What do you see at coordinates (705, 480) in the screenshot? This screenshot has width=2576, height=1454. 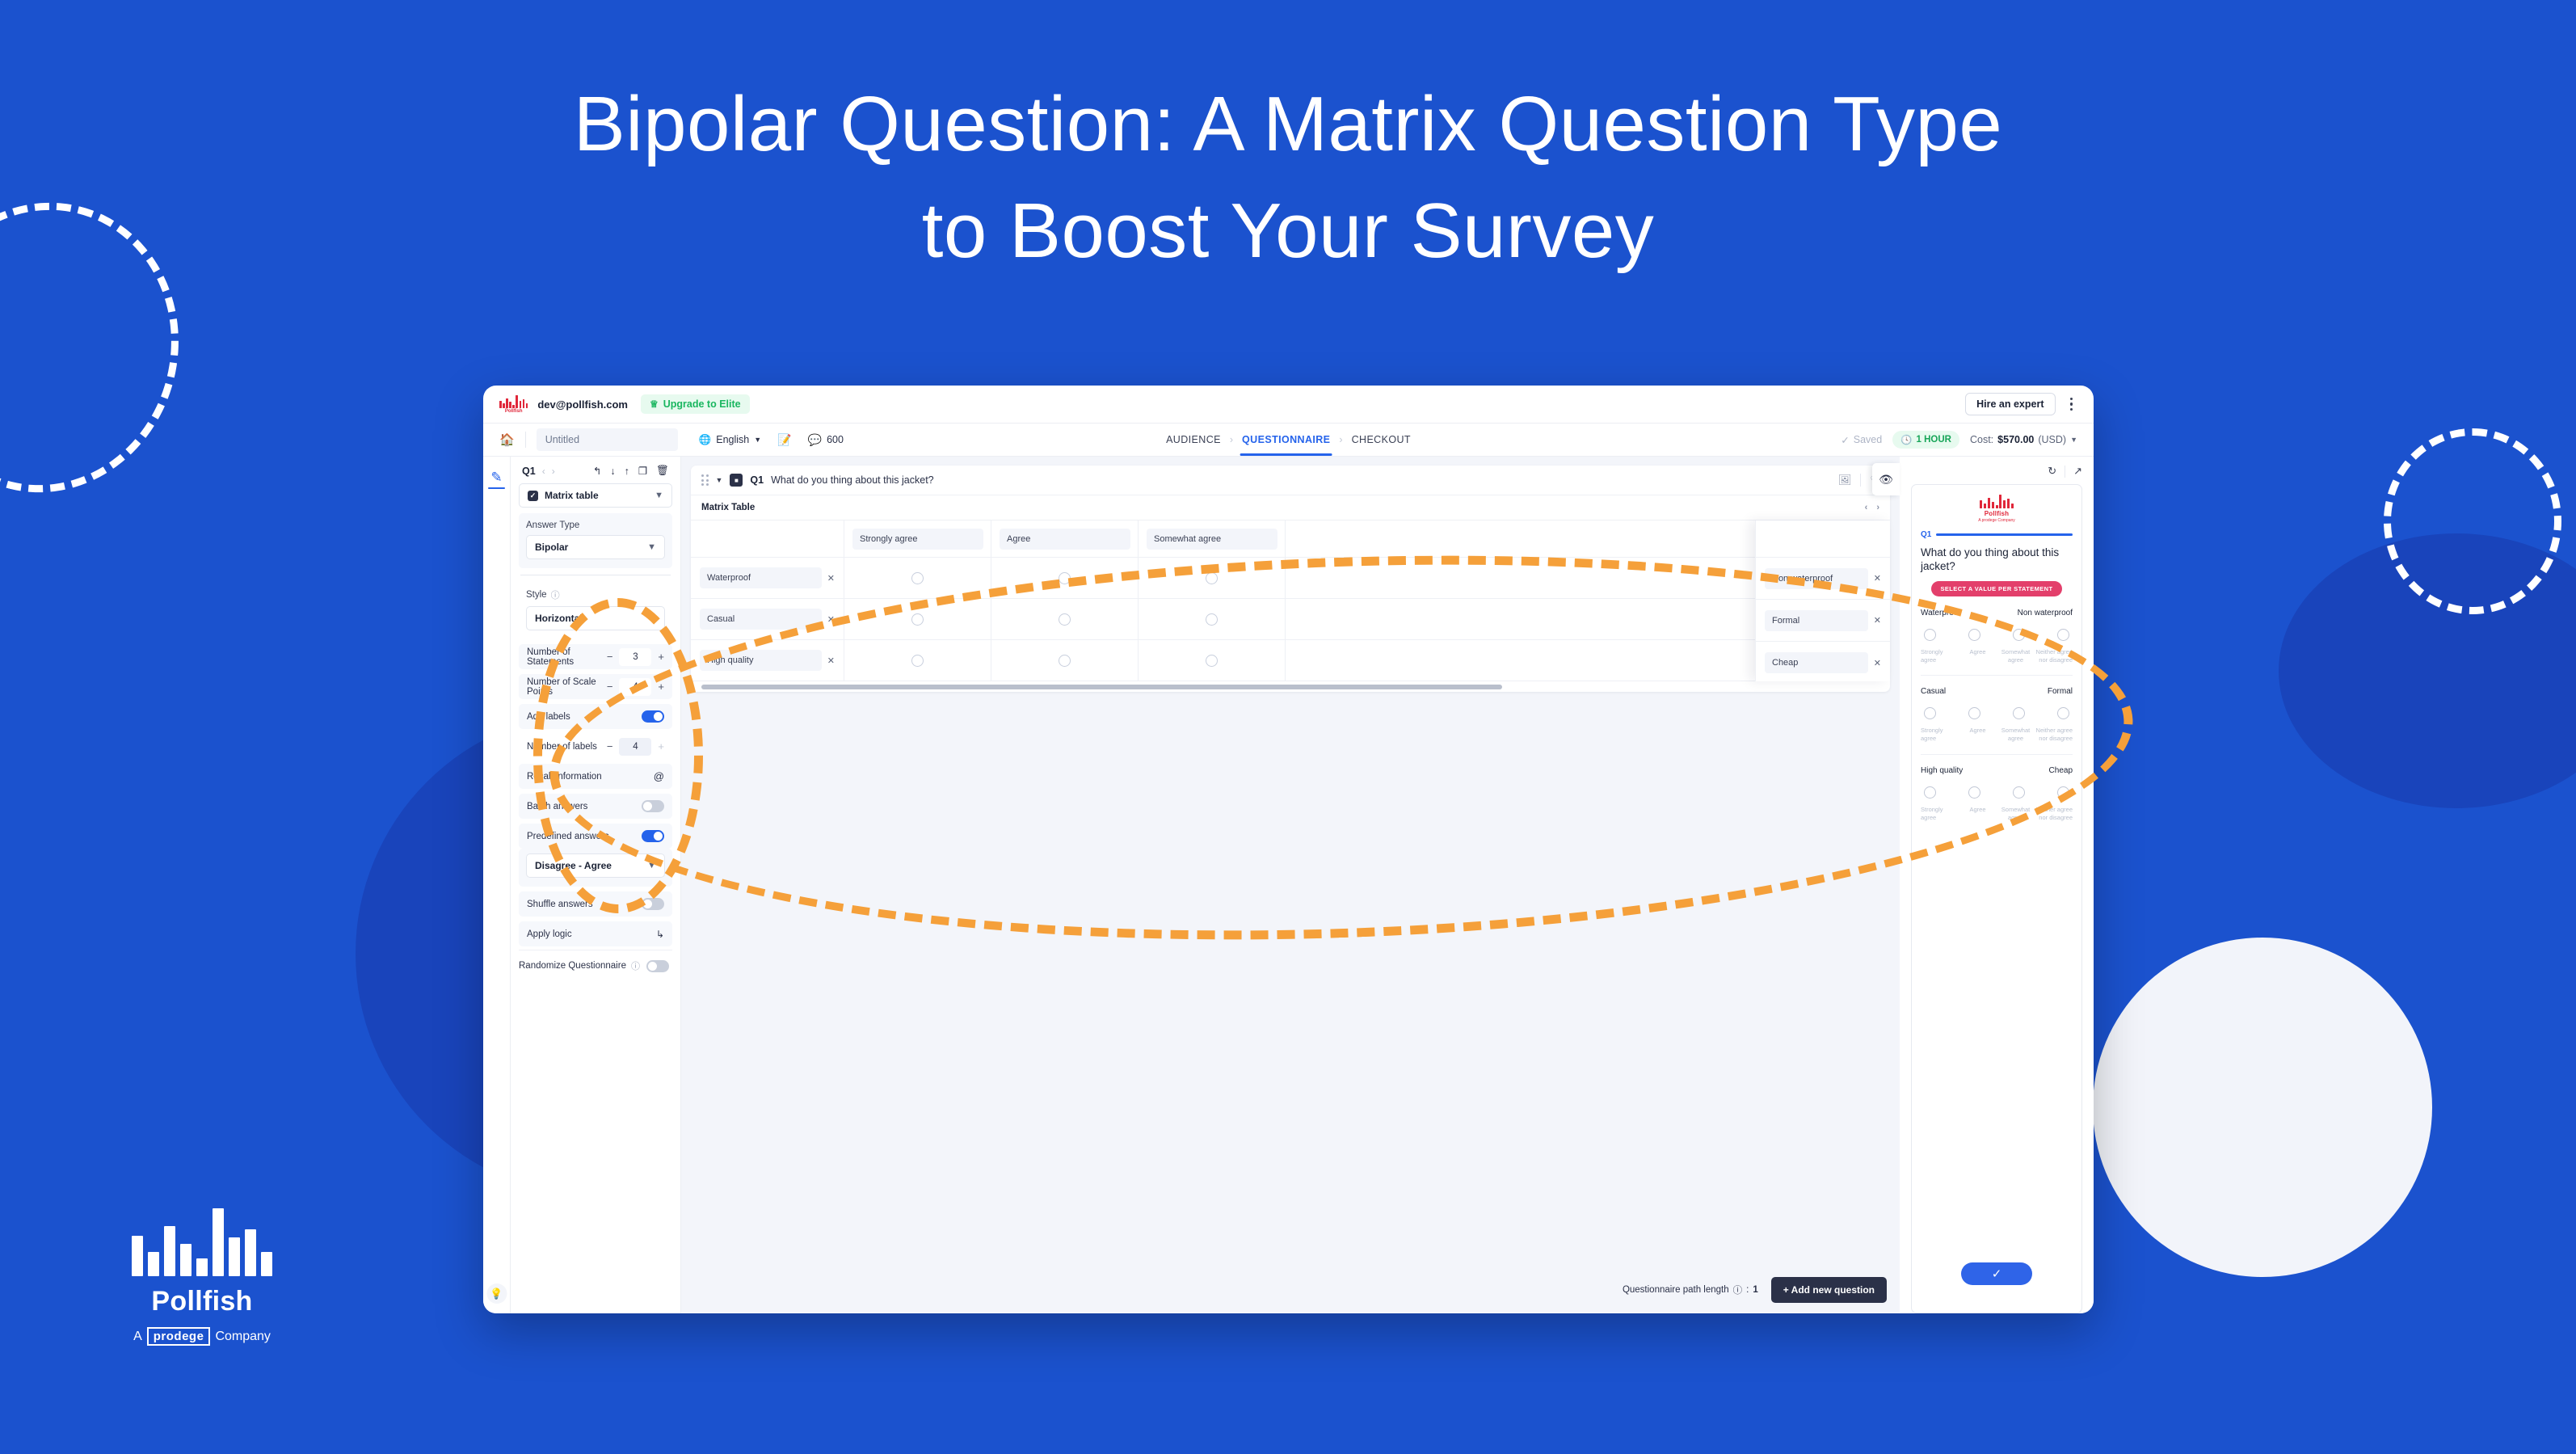 I see `drag-handle-icon` at bounding box center [705, 480].